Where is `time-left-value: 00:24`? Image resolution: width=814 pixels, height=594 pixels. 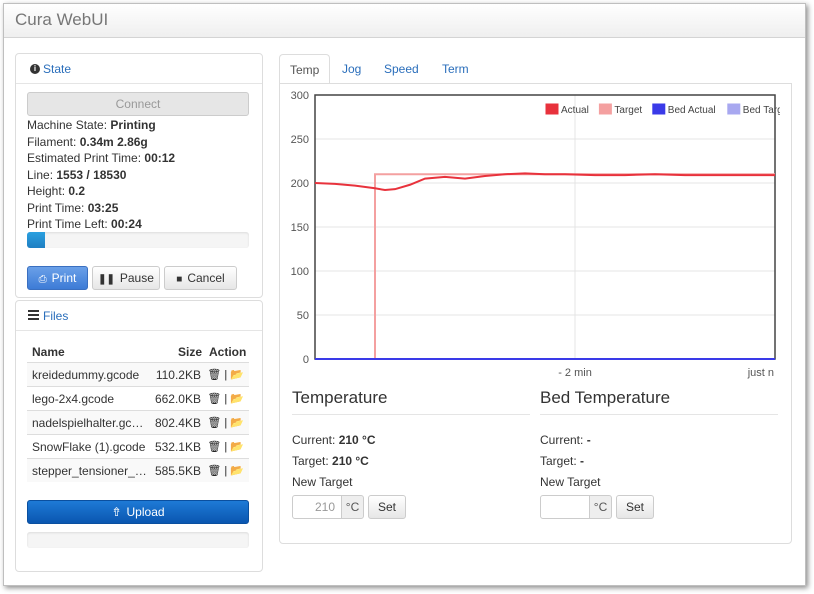
time-left-value: 00:24 is located at coordinates (126, 224).